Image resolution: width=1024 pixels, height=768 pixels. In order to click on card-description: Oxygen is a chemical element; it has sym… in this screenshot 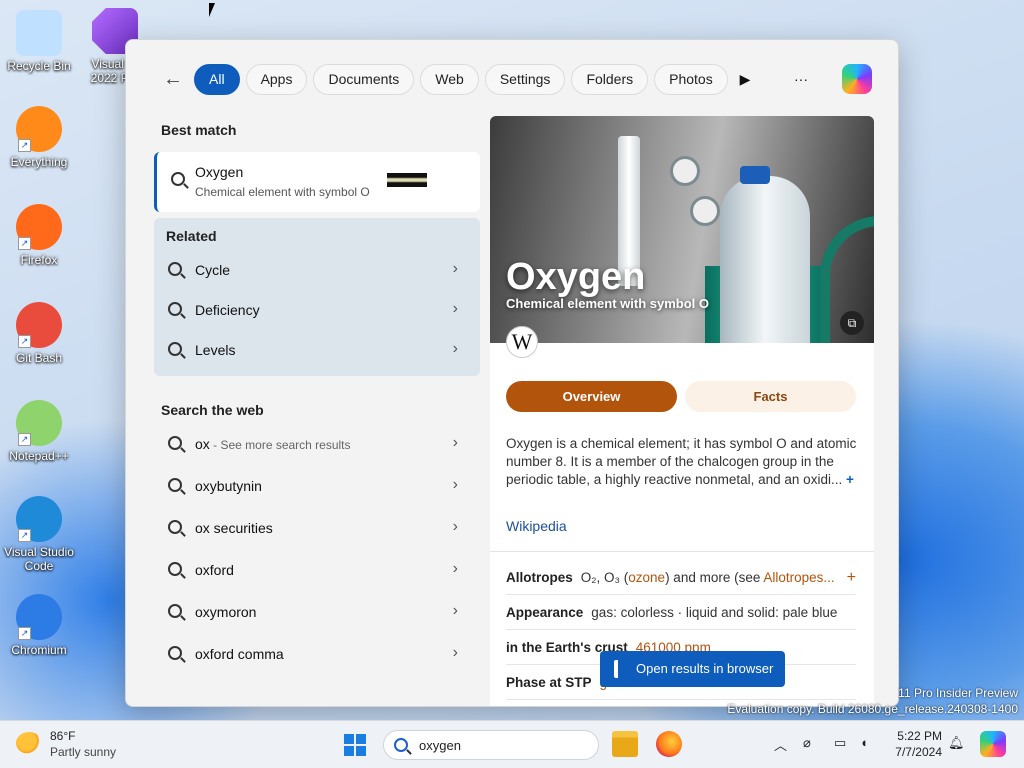, I will do `click(683, 462)`.